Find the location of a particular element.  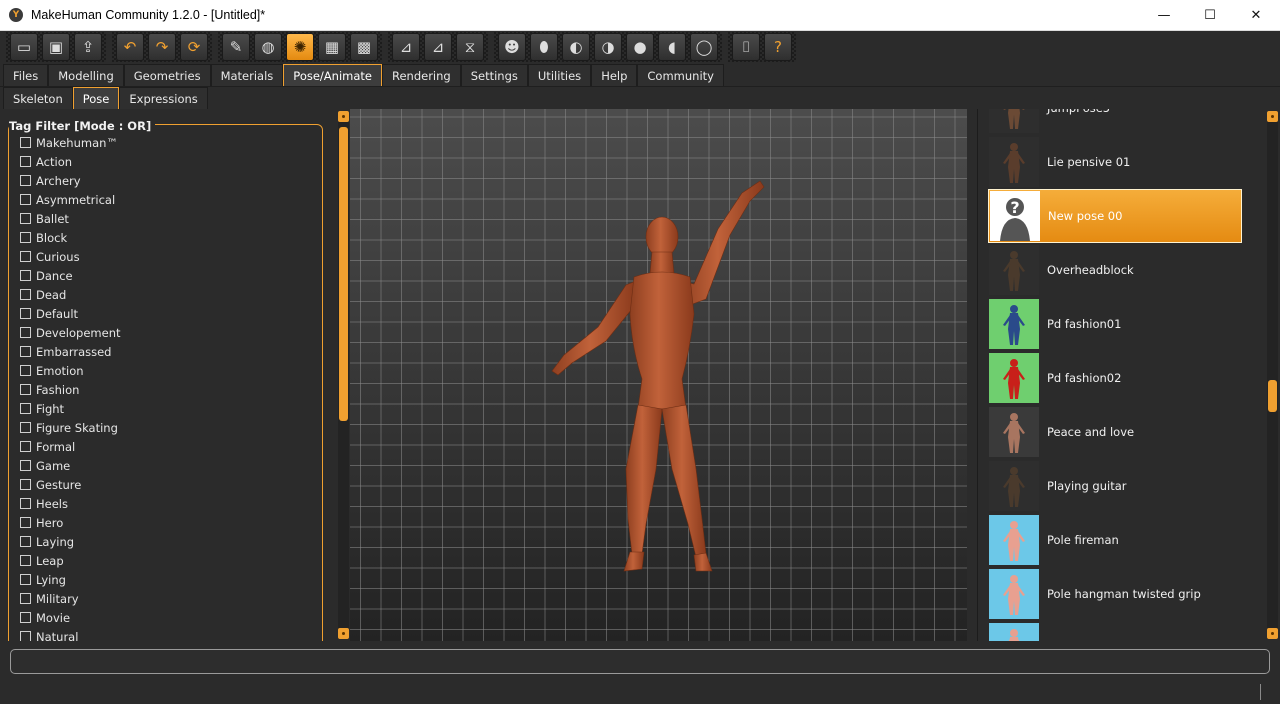

tab-pose: Pose is located at coordinates (96, 98).